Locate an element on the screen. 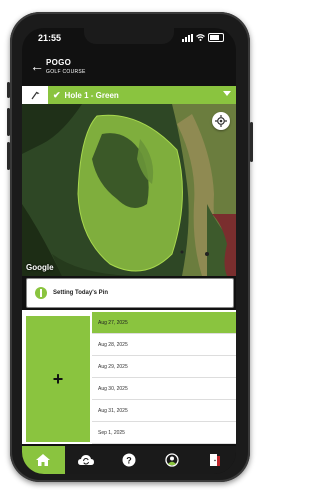 Image resolution: width=320 pixels, height=490 pixels. home-icon is located at coordinates (43, 460).